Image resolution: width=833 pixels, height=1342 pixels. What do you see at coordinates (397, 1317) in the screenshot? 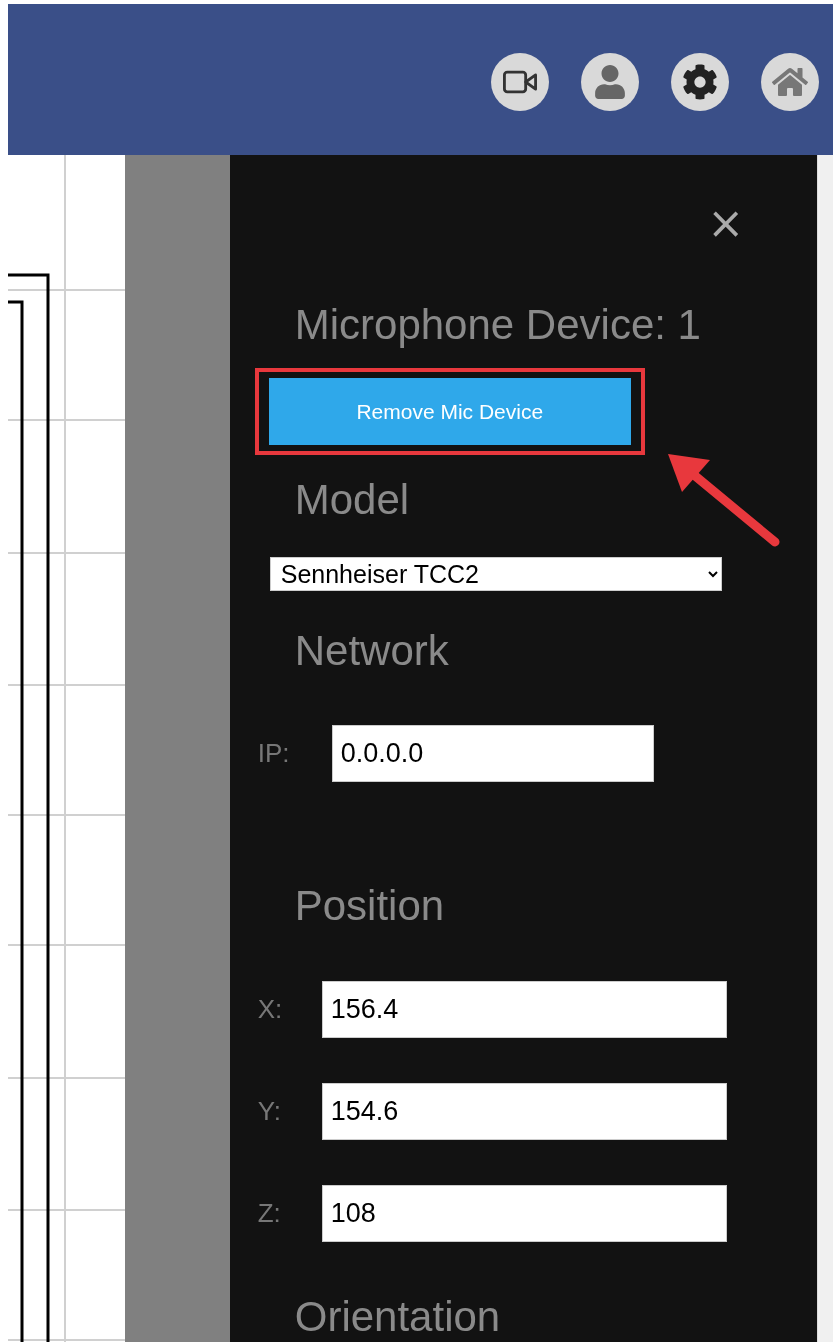
I see `section-heading: Orientation` at bounding box center [397, 1317].